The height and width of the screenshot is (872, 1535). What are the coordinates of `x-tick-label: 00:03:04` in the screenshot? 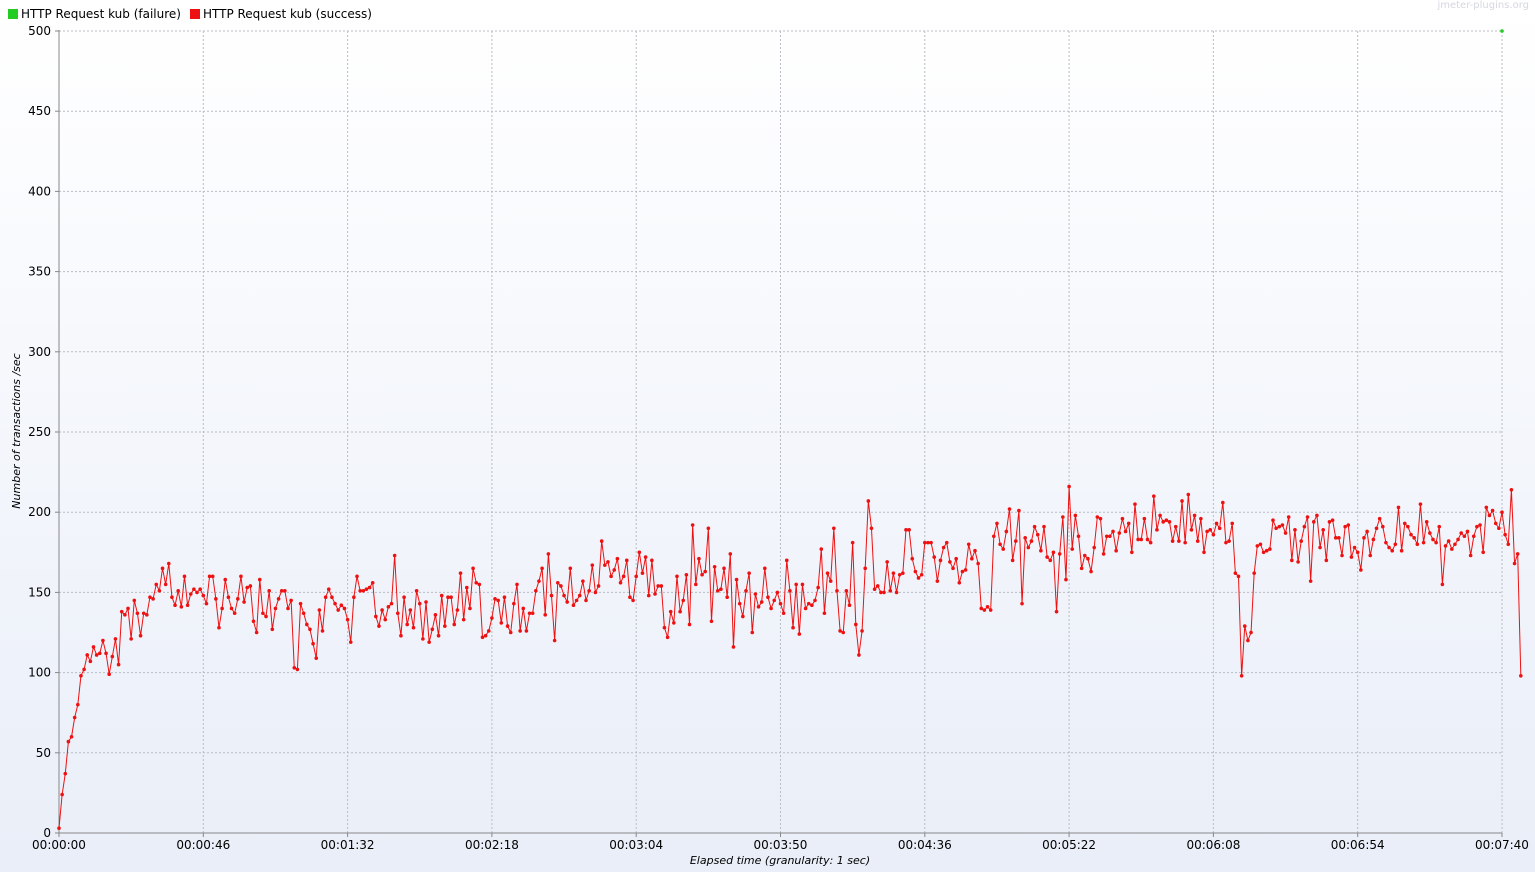 It's located at (636, 845).